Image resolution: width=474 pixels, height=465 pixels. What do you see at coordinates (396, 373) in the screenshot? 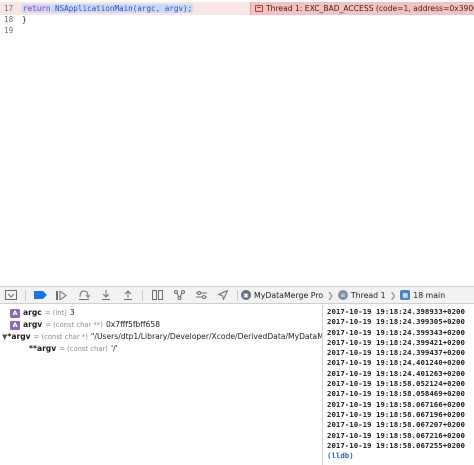
I see `console-line: 2017-10-19 19:18:24.401263+0200` at bounding box center [396, 373].